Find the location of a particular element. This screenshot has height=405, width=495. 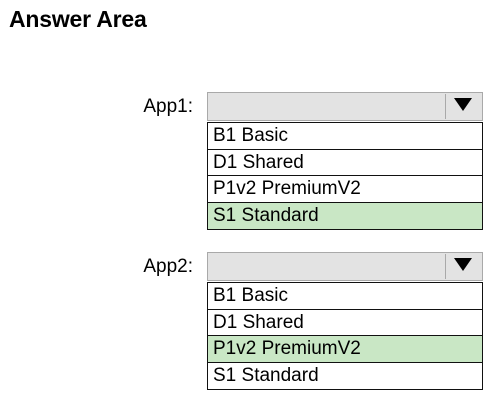

app2-dropdown-arrow-button is located at coordinates (462, 266).